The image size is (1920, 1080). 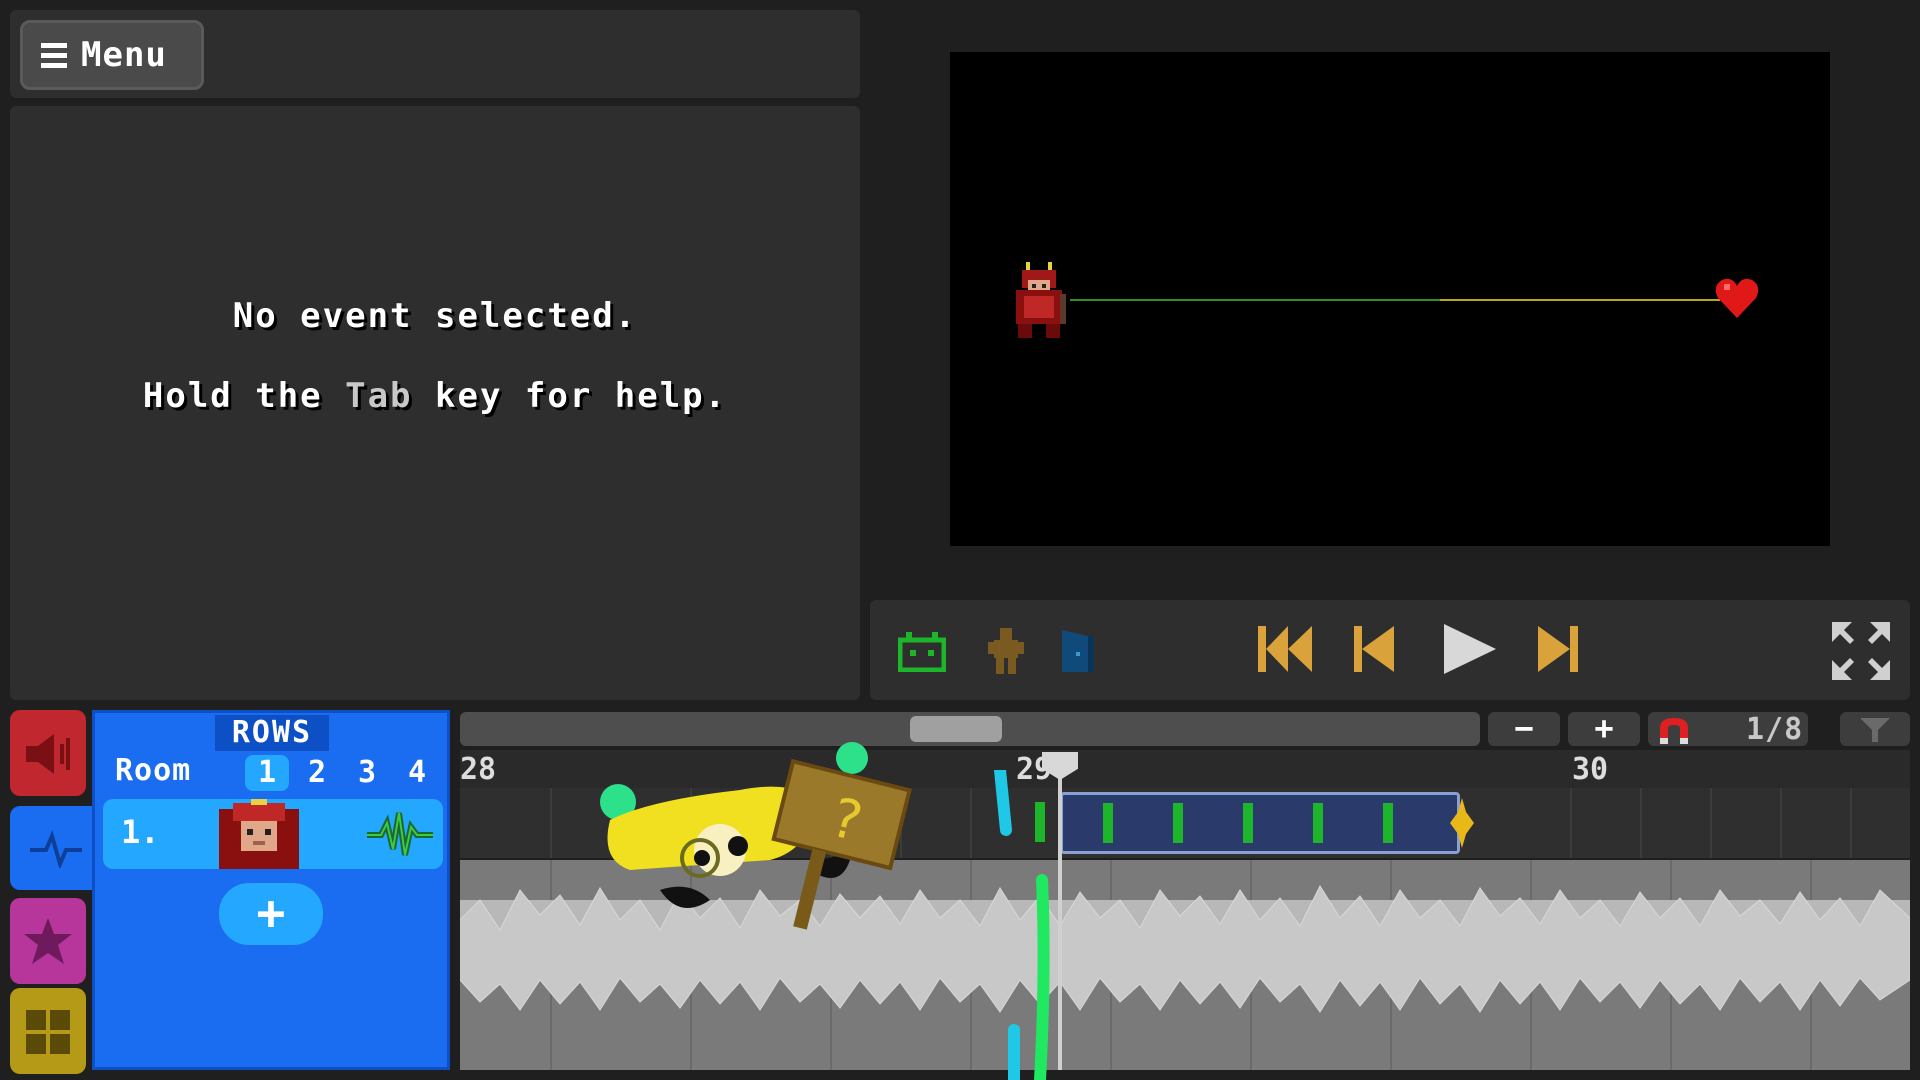 I want to click on help-hint: Hold the Tab key for help., so click(x=435, y=396).